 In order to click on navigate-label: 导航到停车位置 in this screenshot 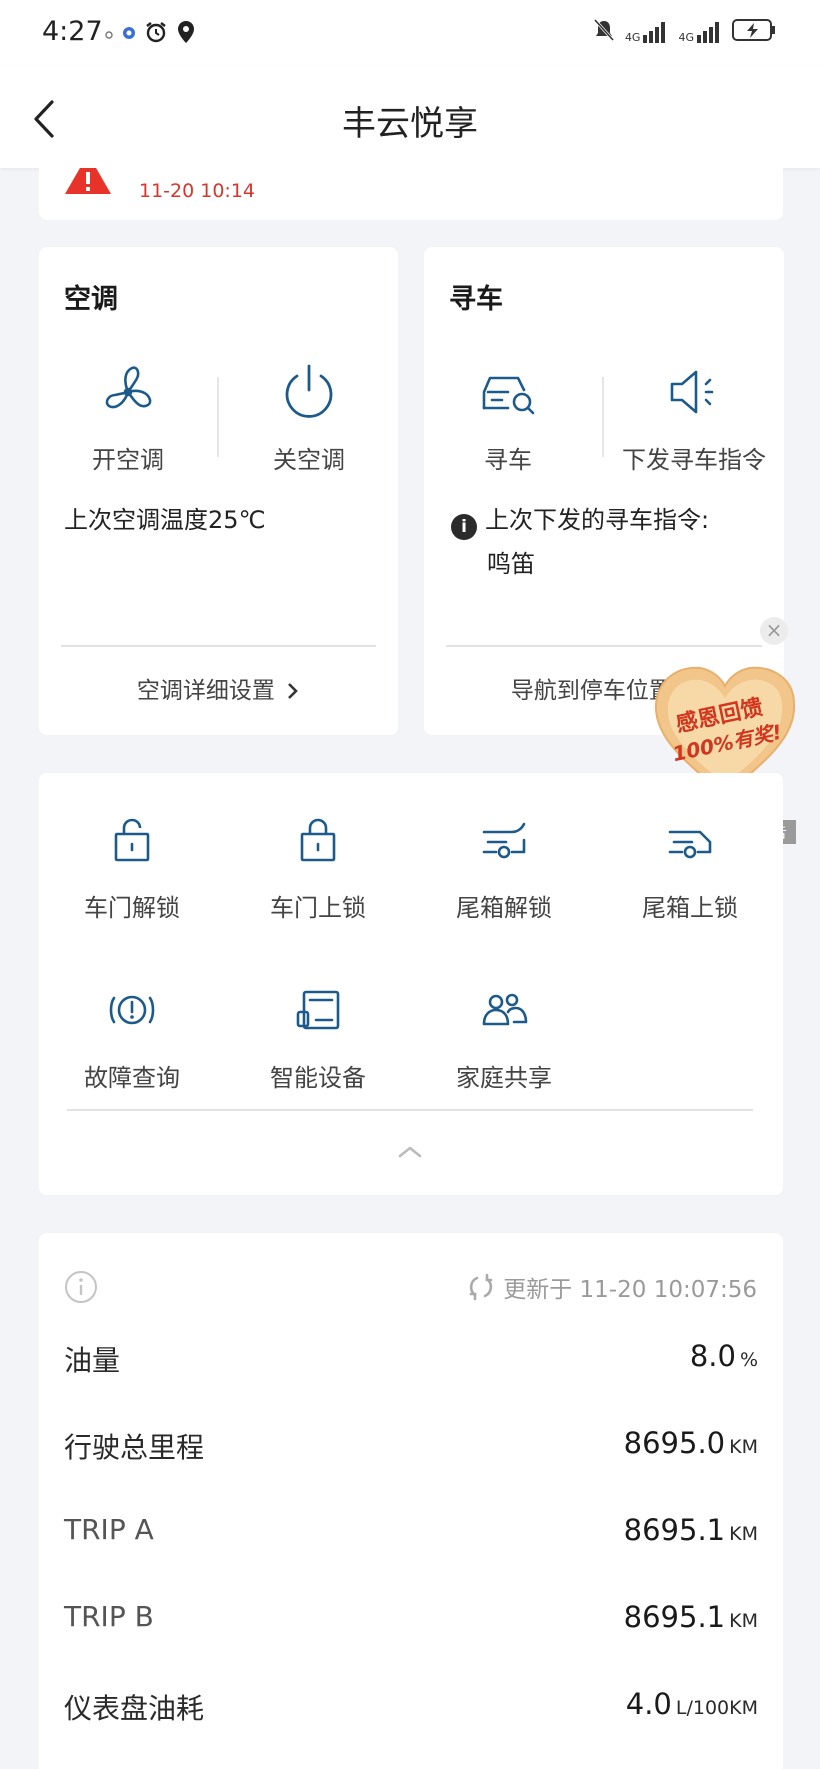, I will do `click(591, 691)`.